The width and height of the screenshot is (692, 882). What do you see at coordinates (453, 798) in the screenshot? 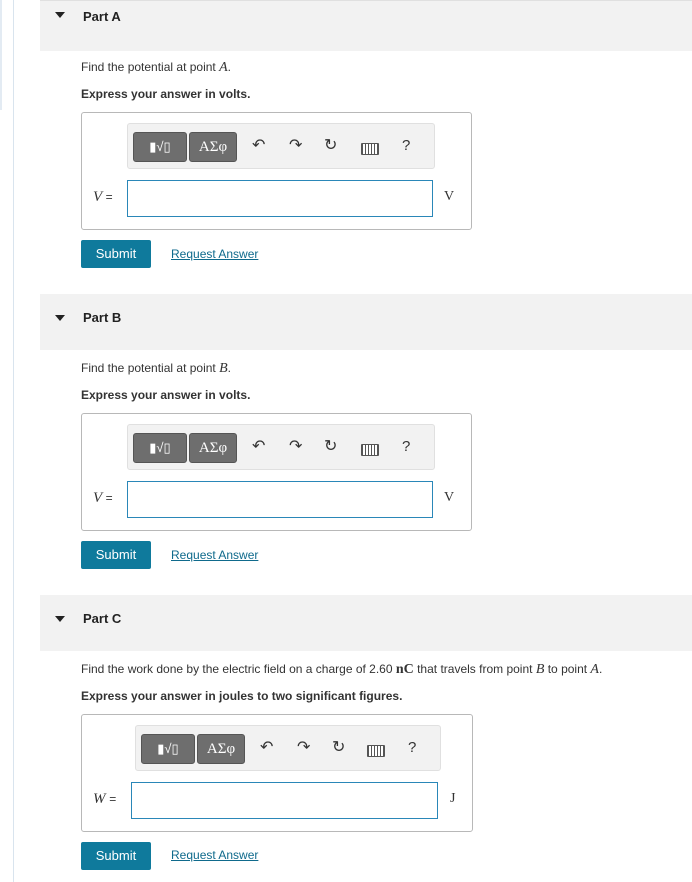
I see `answer-unit: J` at bounding box center [453, 798].